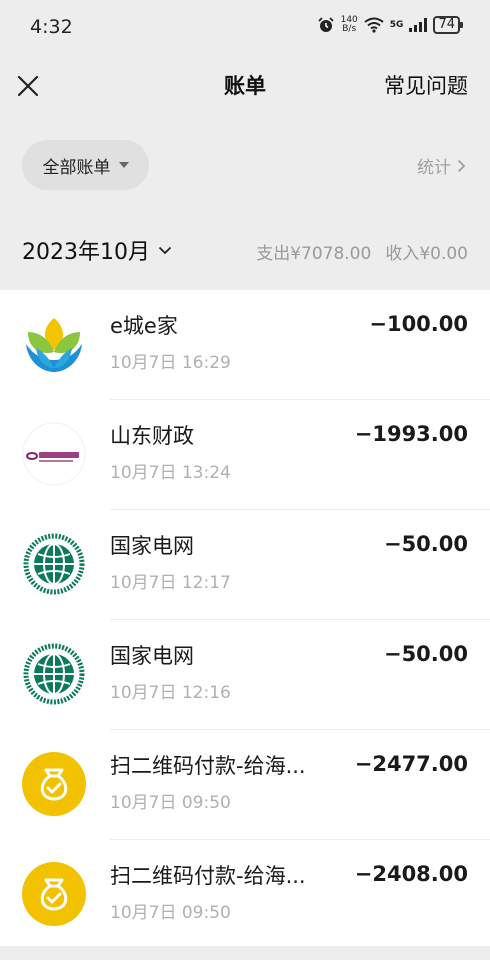 This screenshot has height=960, width=490. I want to click on filter-bar: 全部账单 统计, so click(245, 164).